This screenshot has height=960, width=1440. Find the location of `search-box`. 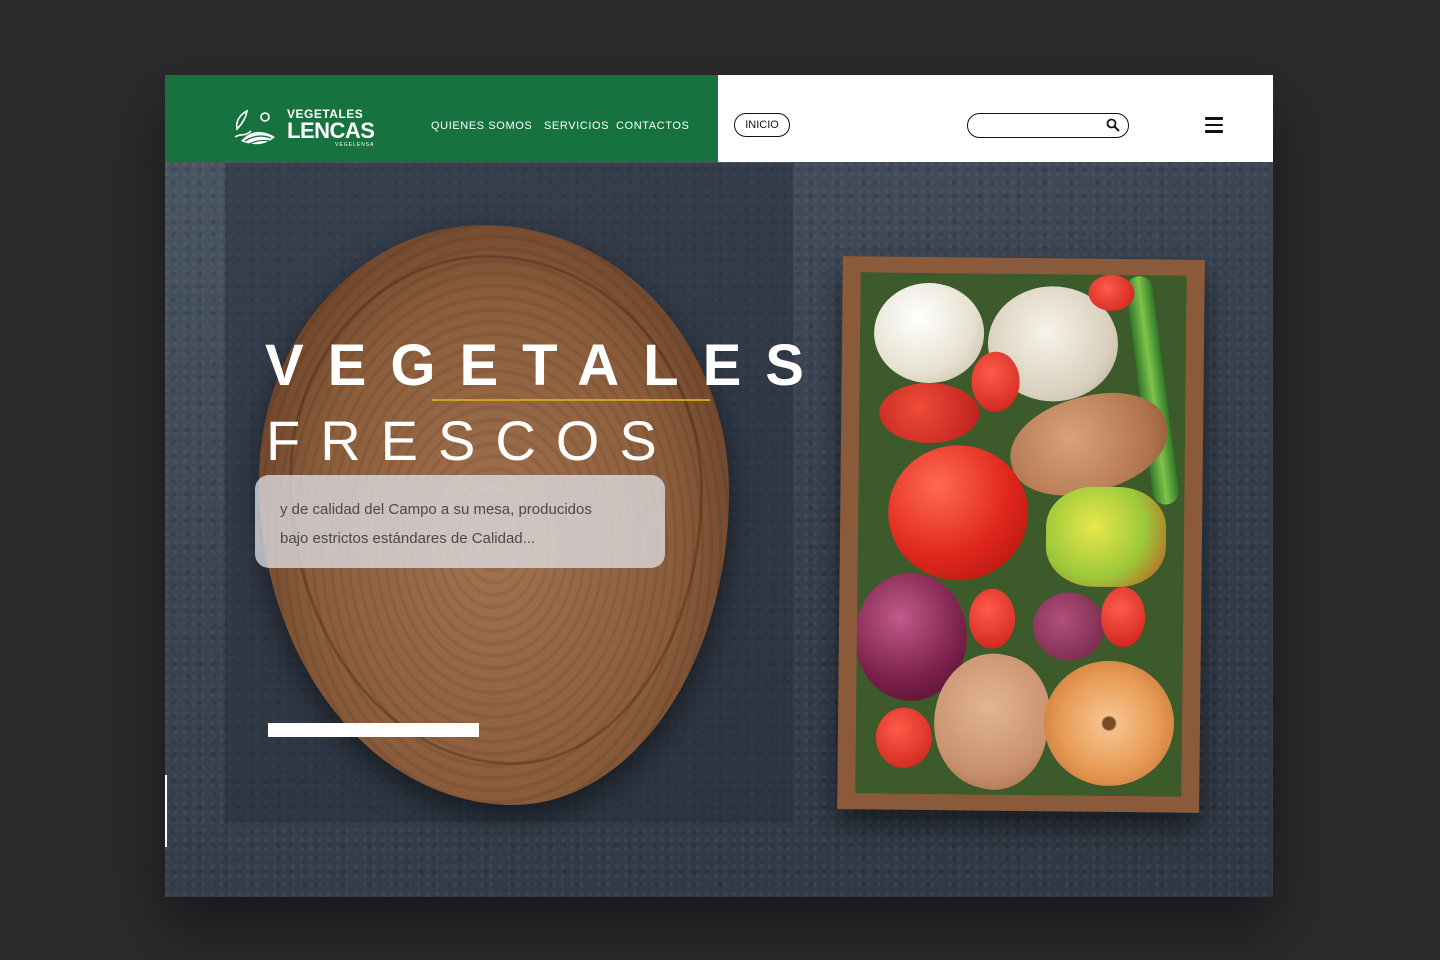

search-box is located at coordinates (1048, 125).